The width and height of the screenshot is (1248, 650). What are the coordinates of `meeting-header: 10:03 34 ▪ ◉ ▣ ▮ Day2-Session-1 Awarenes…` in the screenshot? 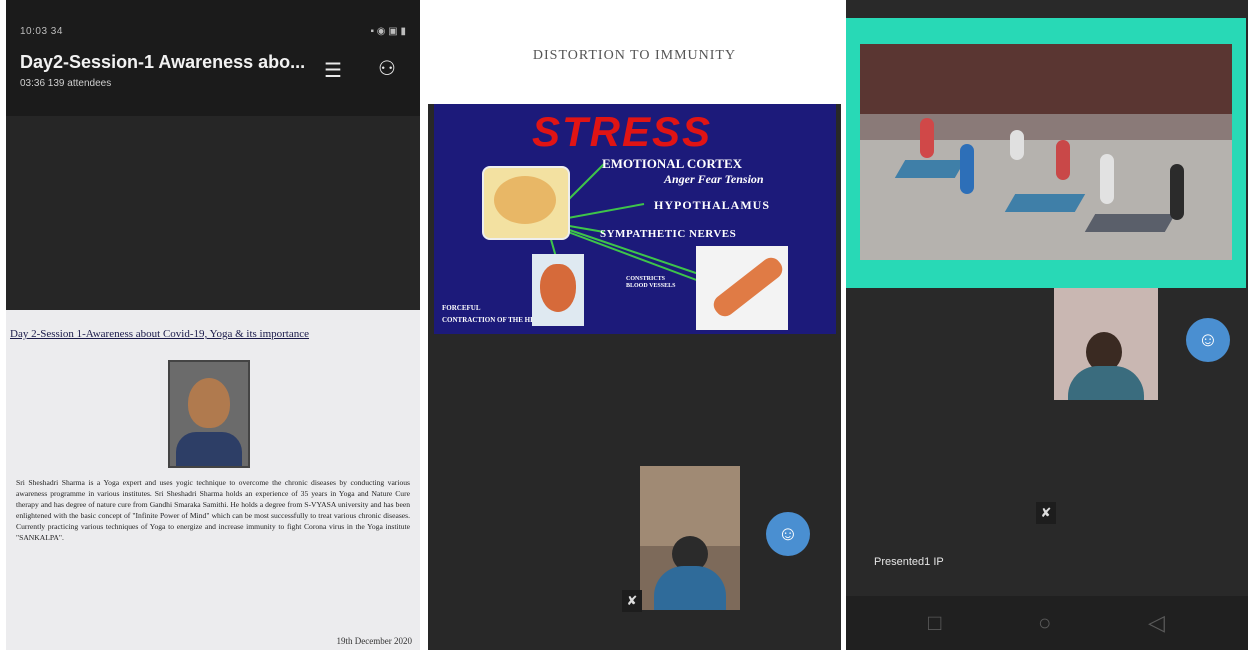 It's located at (213, 58).